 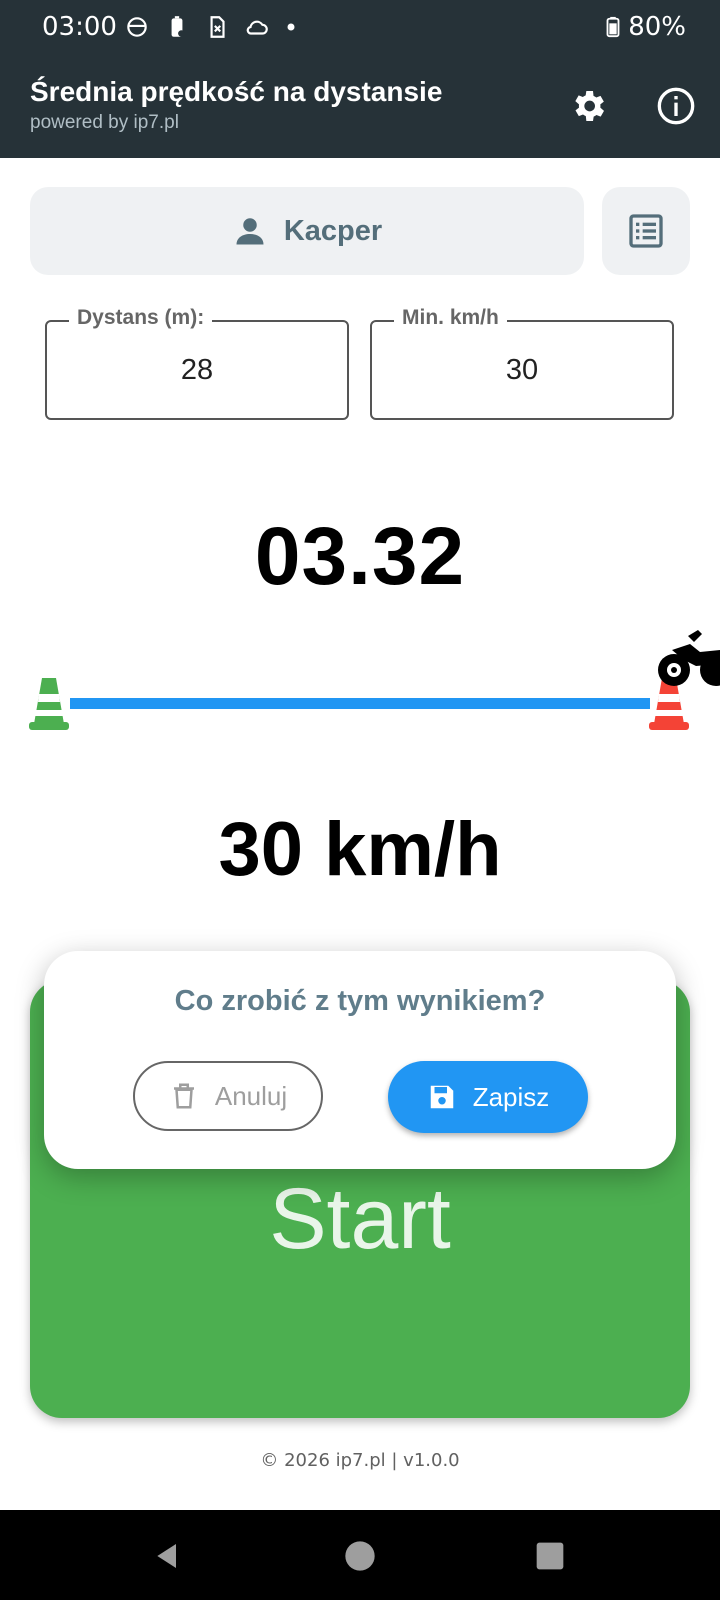 I want to click on min-speed-value: 30, so click(x=522, y=370).